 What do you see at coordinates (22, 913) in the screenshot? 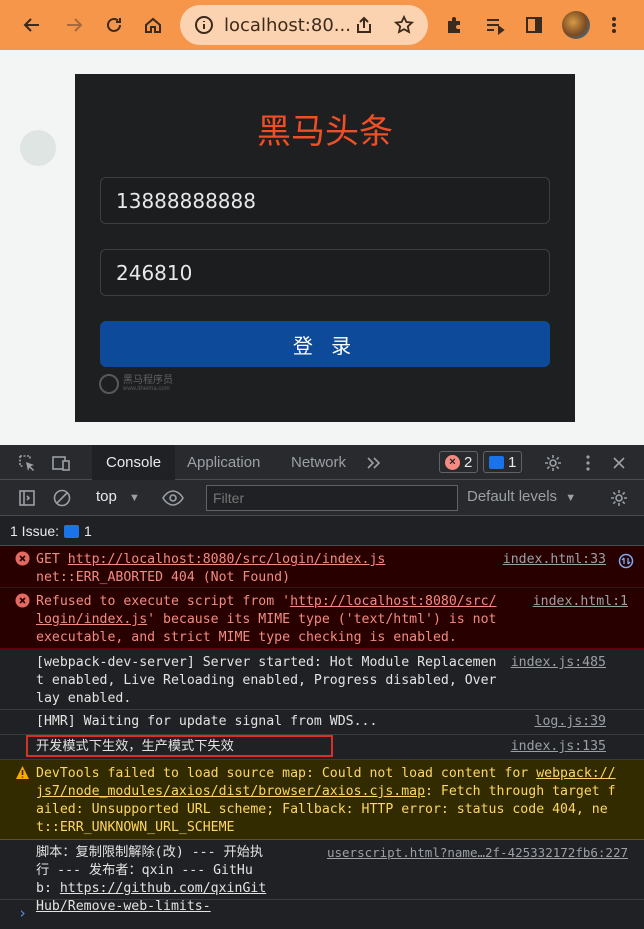
I see `console-prompt-chevron-icon: ›` at bounding box center [22, 913].